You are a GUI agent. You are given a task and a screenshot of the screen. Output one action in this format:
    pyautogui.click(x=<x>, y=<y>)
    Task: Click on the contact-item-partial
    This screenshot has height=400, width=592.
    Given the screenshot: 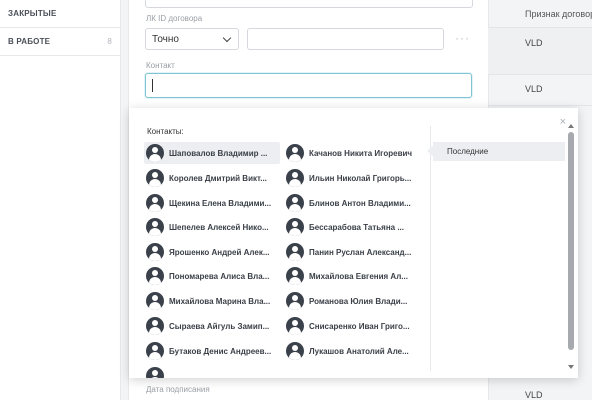 What is the action you would take?
    pyautogui.click(x=212, y=371)
    